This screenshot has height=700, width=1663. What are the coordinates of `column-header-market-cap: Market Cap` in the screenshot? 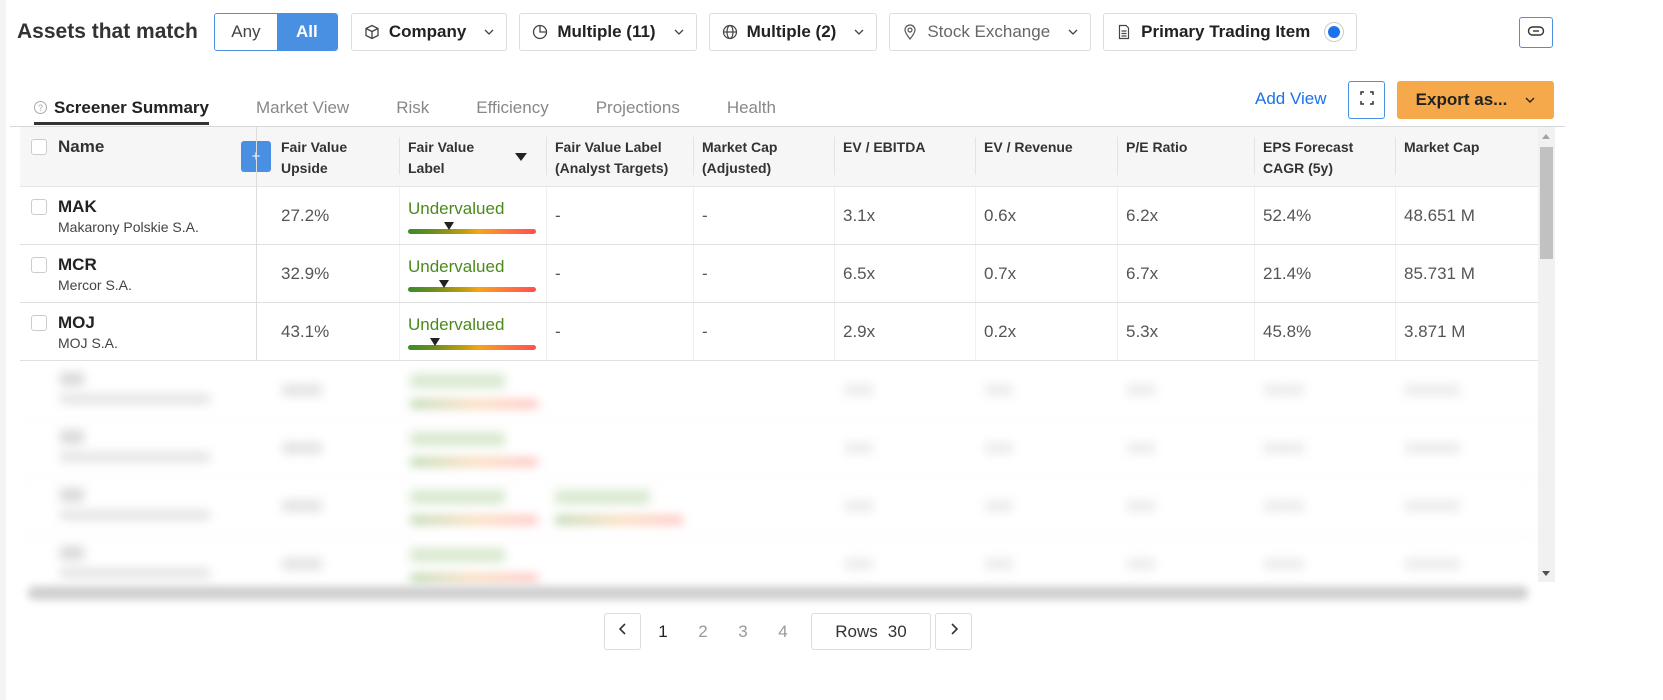 It's located at (1466, 157).